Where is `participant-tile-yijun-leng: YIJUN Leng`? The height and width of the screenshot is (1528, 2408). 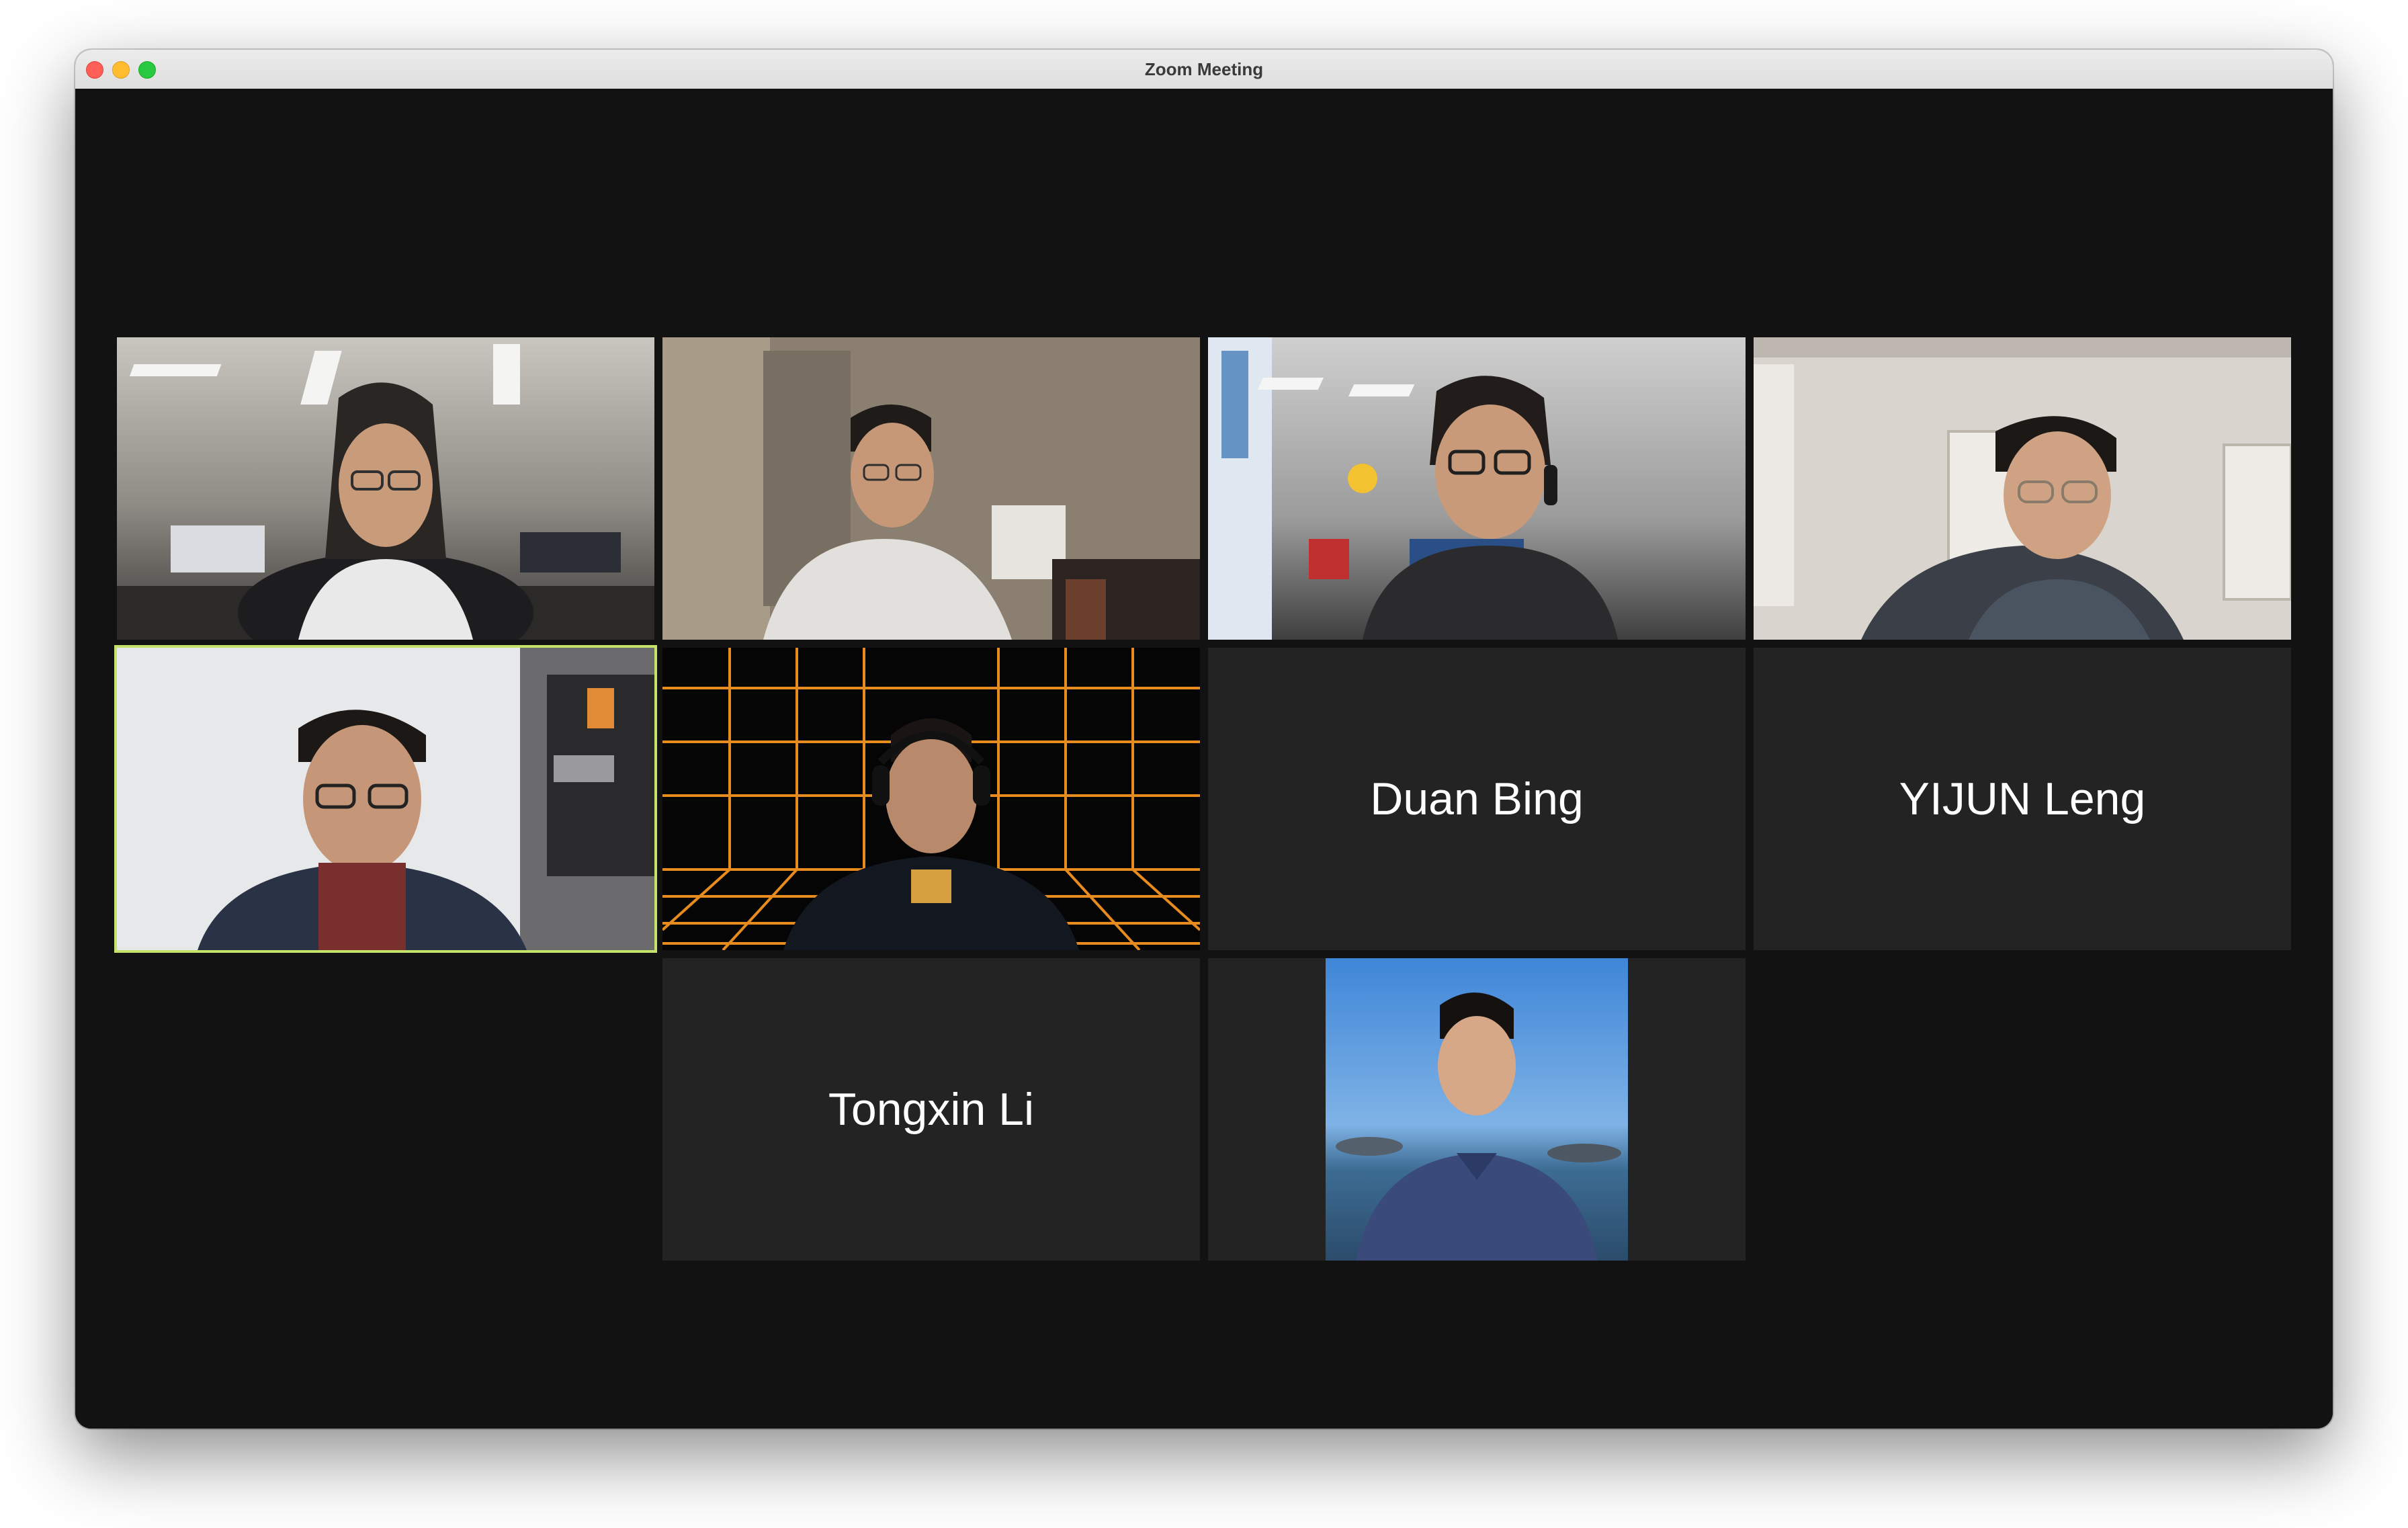
participant-tile-yijun-leng: YIJUN Leng is located at coordinates (2022, 799).